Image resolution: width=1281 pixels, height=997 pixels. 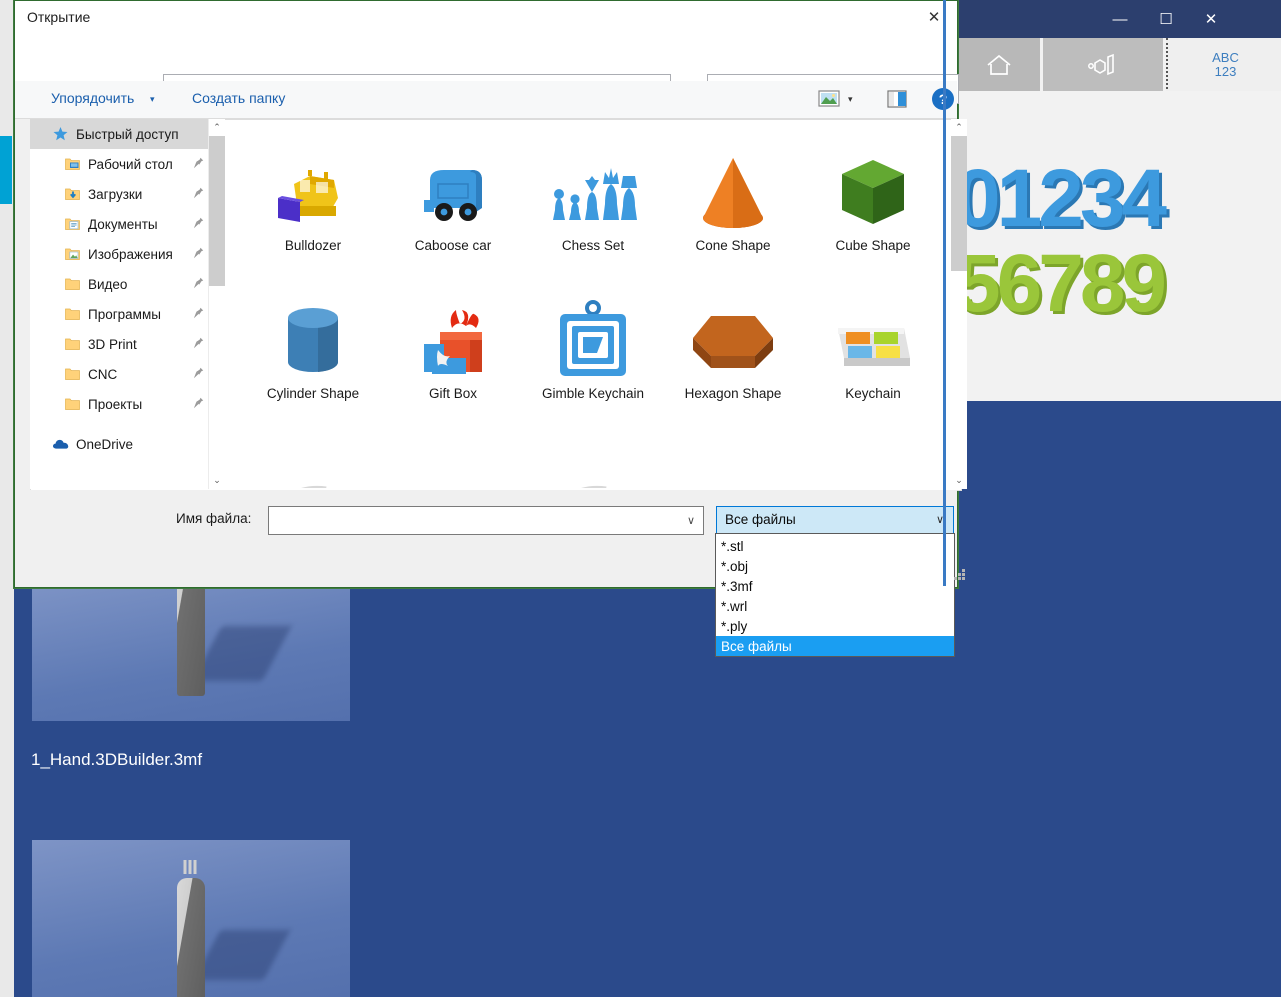 What do you see at coordinates (733, 344) in the screenshot?
I see `file-item: Hexagon Shape` at bounding box center [733, 344].